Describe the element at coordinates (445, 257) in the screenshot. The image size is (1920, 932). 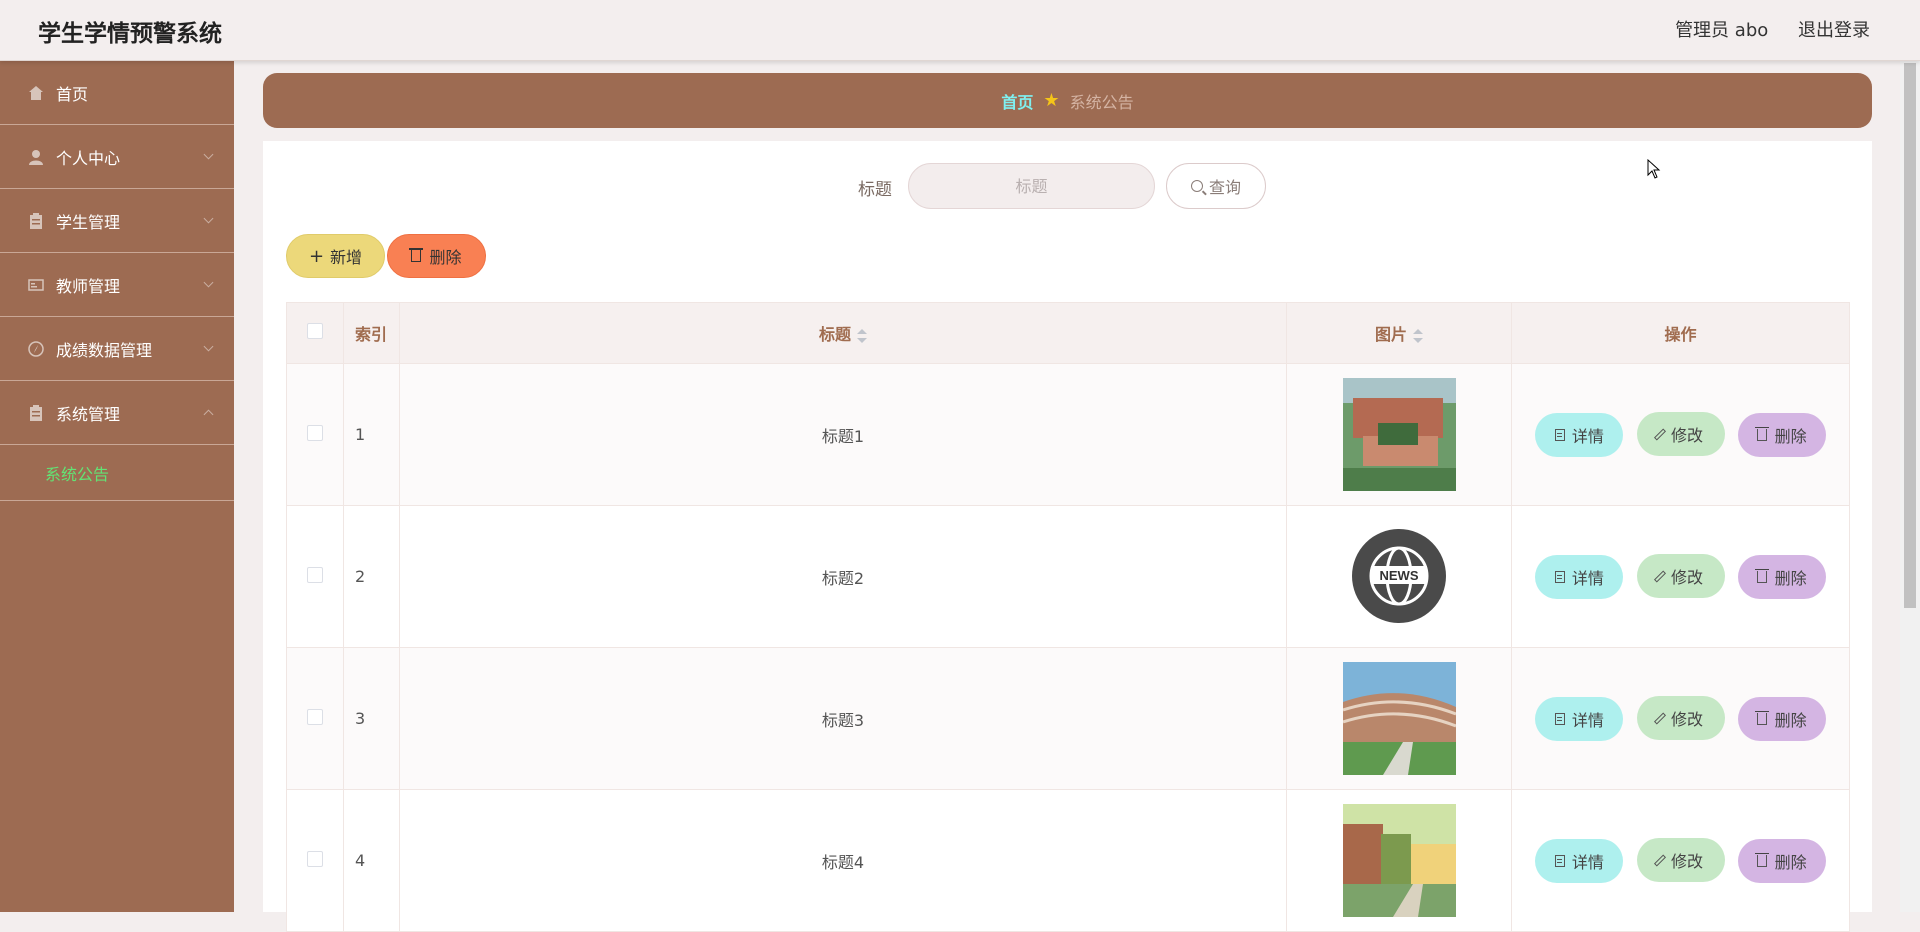
I see `batch-delete-label: 删除` at that location.